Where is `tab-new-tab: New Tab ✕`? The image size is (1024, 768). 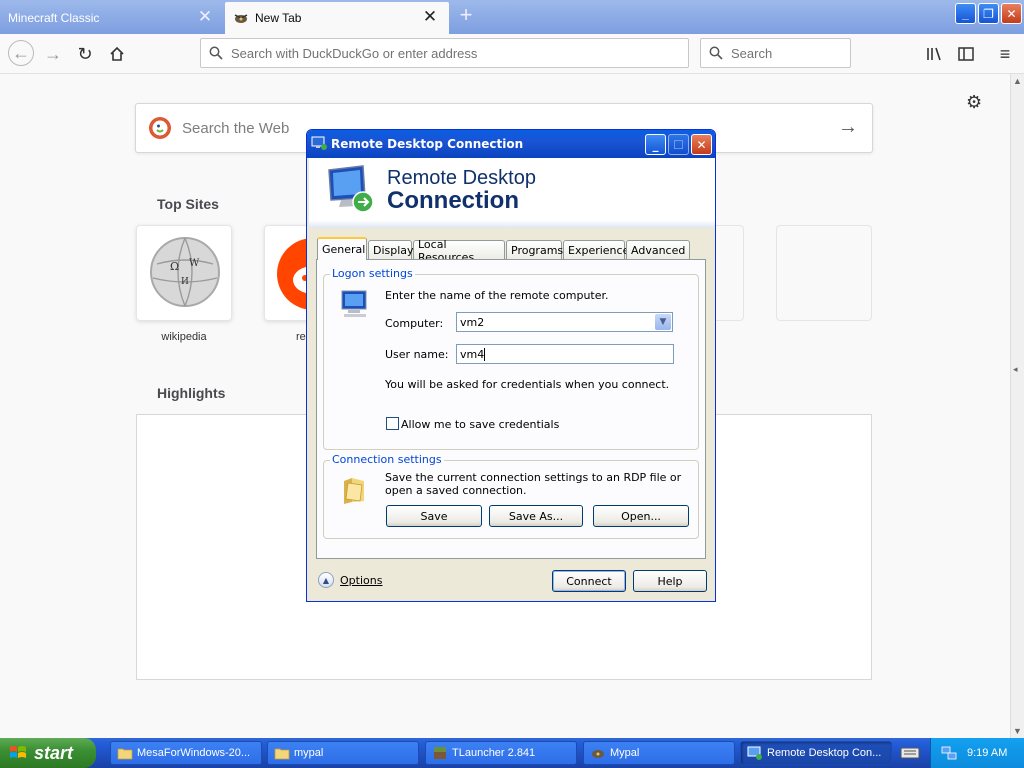
tab-new-tab: New Tab ✕ is located at coordinates (337, 18).